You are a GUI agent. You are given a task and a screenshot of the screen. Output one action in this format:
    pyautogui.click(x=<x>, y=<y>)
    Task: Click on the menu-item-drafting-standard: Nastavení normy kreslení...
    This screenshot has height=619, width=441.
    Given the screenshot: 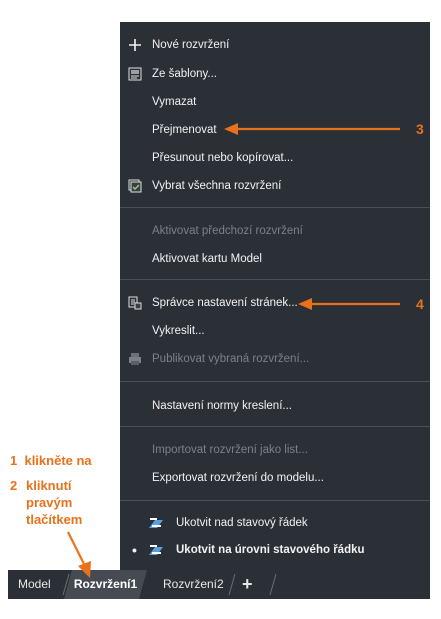 What is the action you would take?
    pyautogui.click(x=275, y=406)
    